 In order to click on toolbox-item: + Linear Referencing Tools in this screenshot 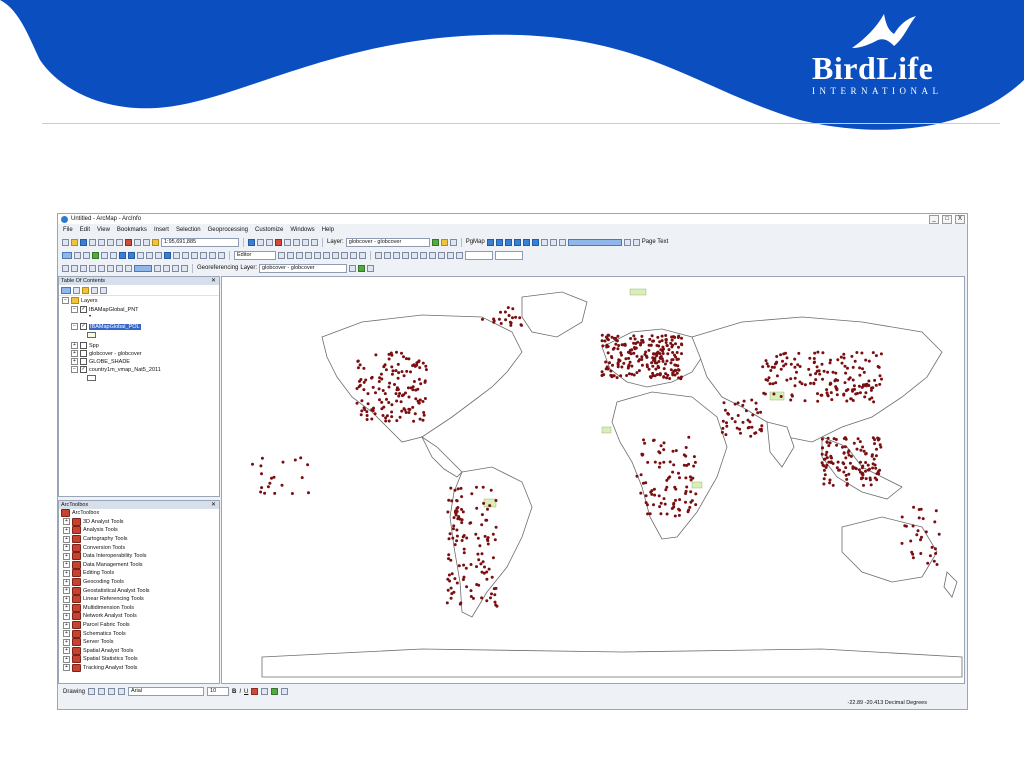, I will do `click(139, 599)`.